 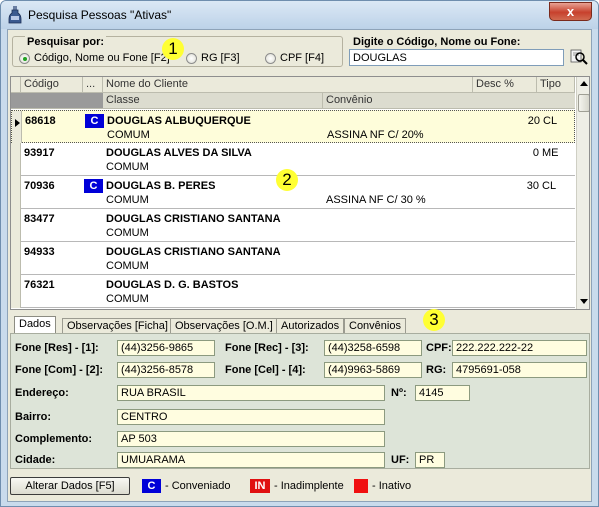 What do you see at coordinates (213, 101) in the screenshot?
I see `header-classe: Classe` at bounding box center [213, 101].